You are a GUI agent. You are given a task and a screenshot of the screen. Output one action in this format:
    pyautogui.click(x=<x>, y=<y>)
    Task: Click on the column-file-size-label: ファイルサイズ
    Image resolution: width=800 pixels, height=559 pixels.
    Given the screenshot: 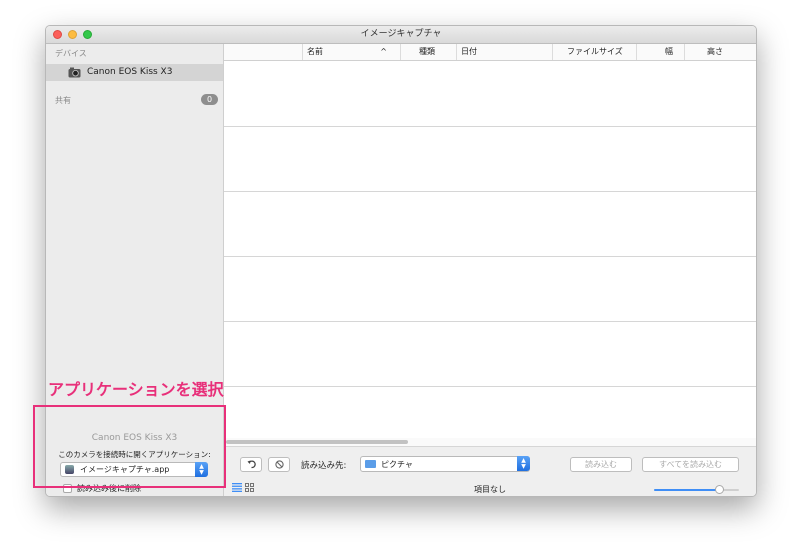 What is the action you would take?
    pyautogui.click(x=595, y=51)
    